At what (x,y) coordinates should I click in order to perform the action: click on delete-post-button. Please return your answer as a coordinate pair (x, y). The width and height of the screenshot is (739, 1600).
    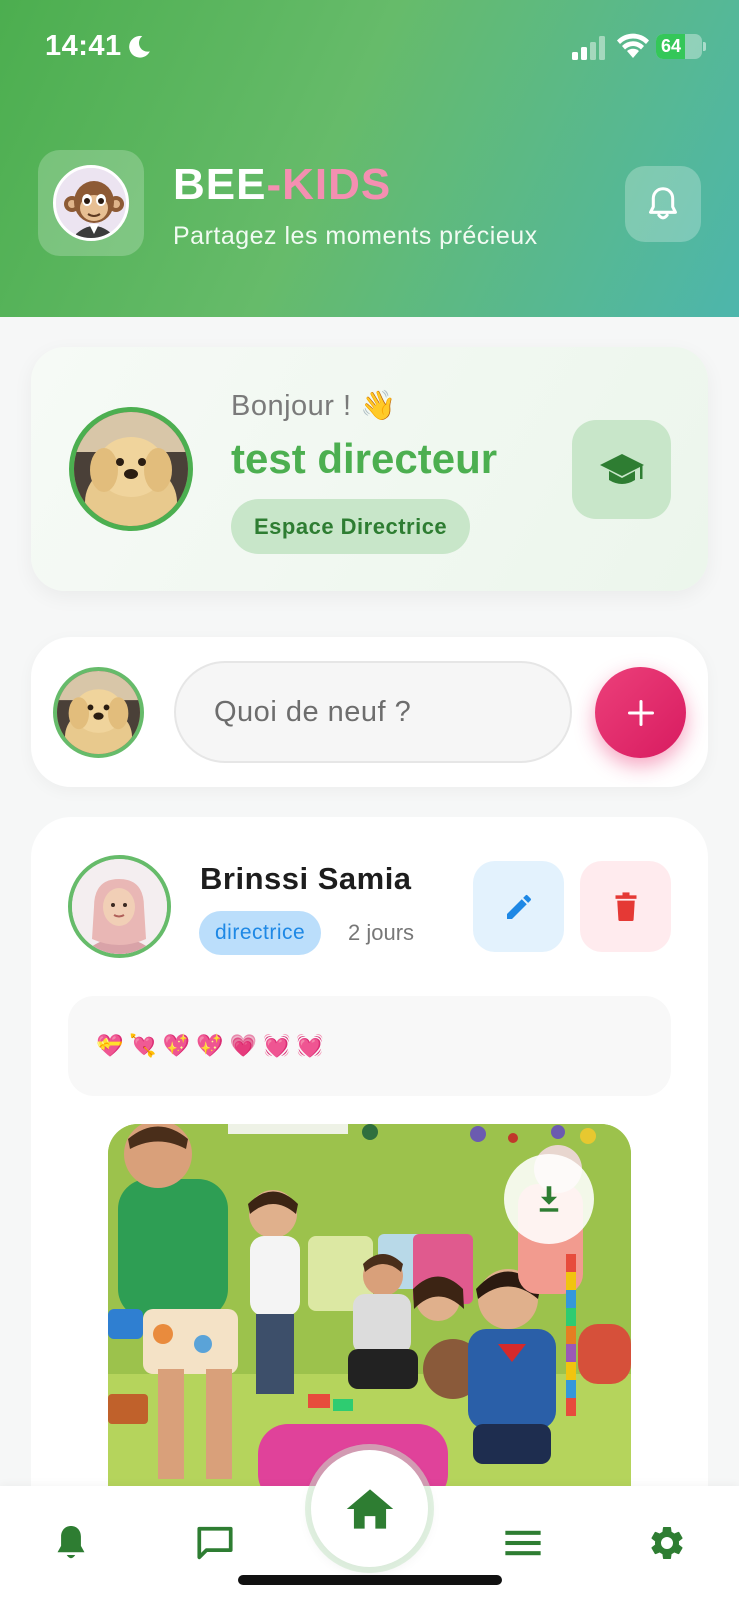
    Looking at the image, I should click on (625, 906).